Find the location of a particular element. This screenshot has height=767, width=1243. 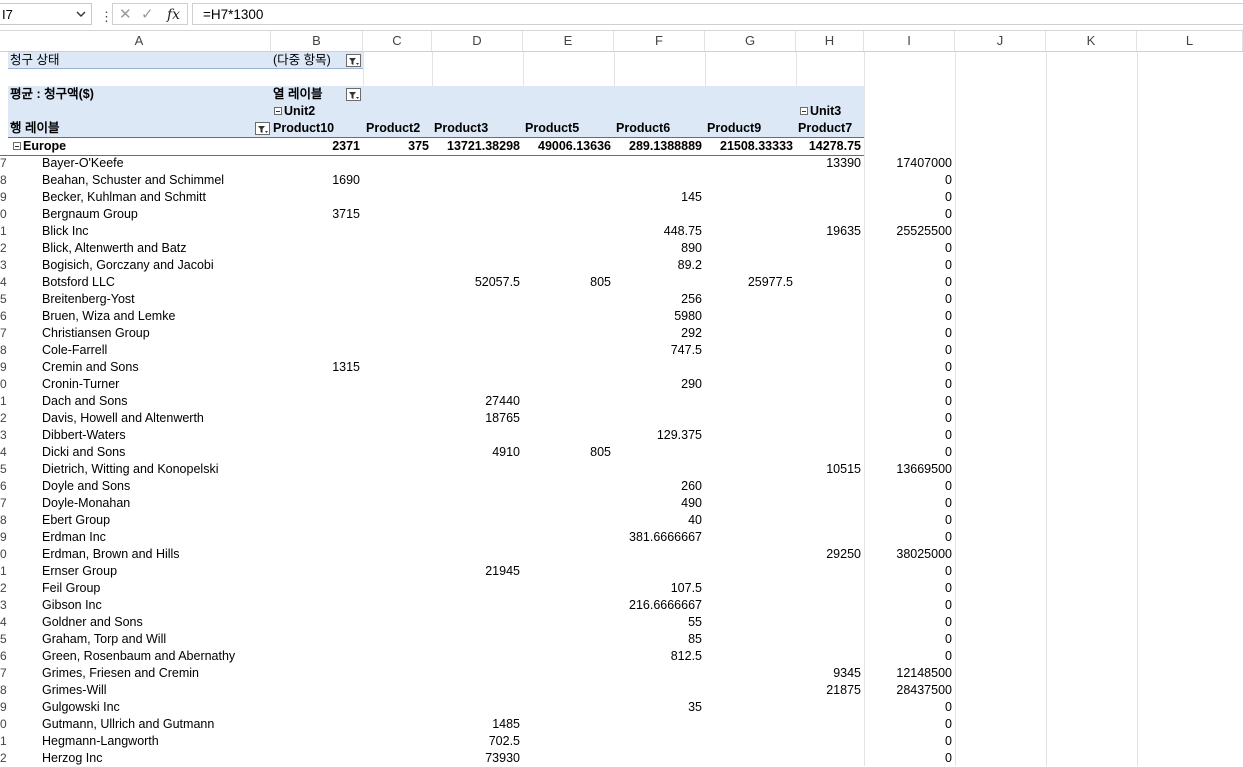

cell-h: 9345 is located at coordinates (830, 673).